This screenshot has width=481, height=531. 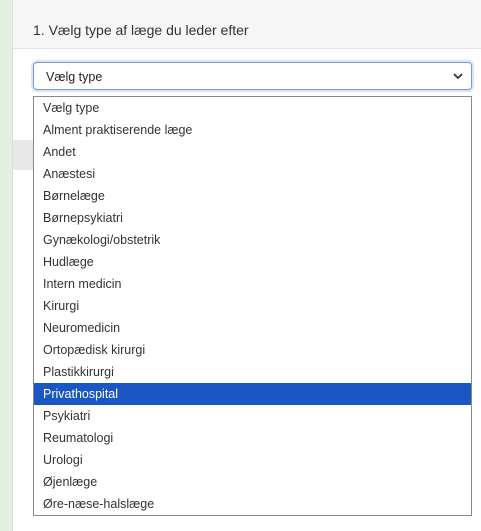 I want to click on dropdown-option: Intern medicin, so click(x=252, y=284).